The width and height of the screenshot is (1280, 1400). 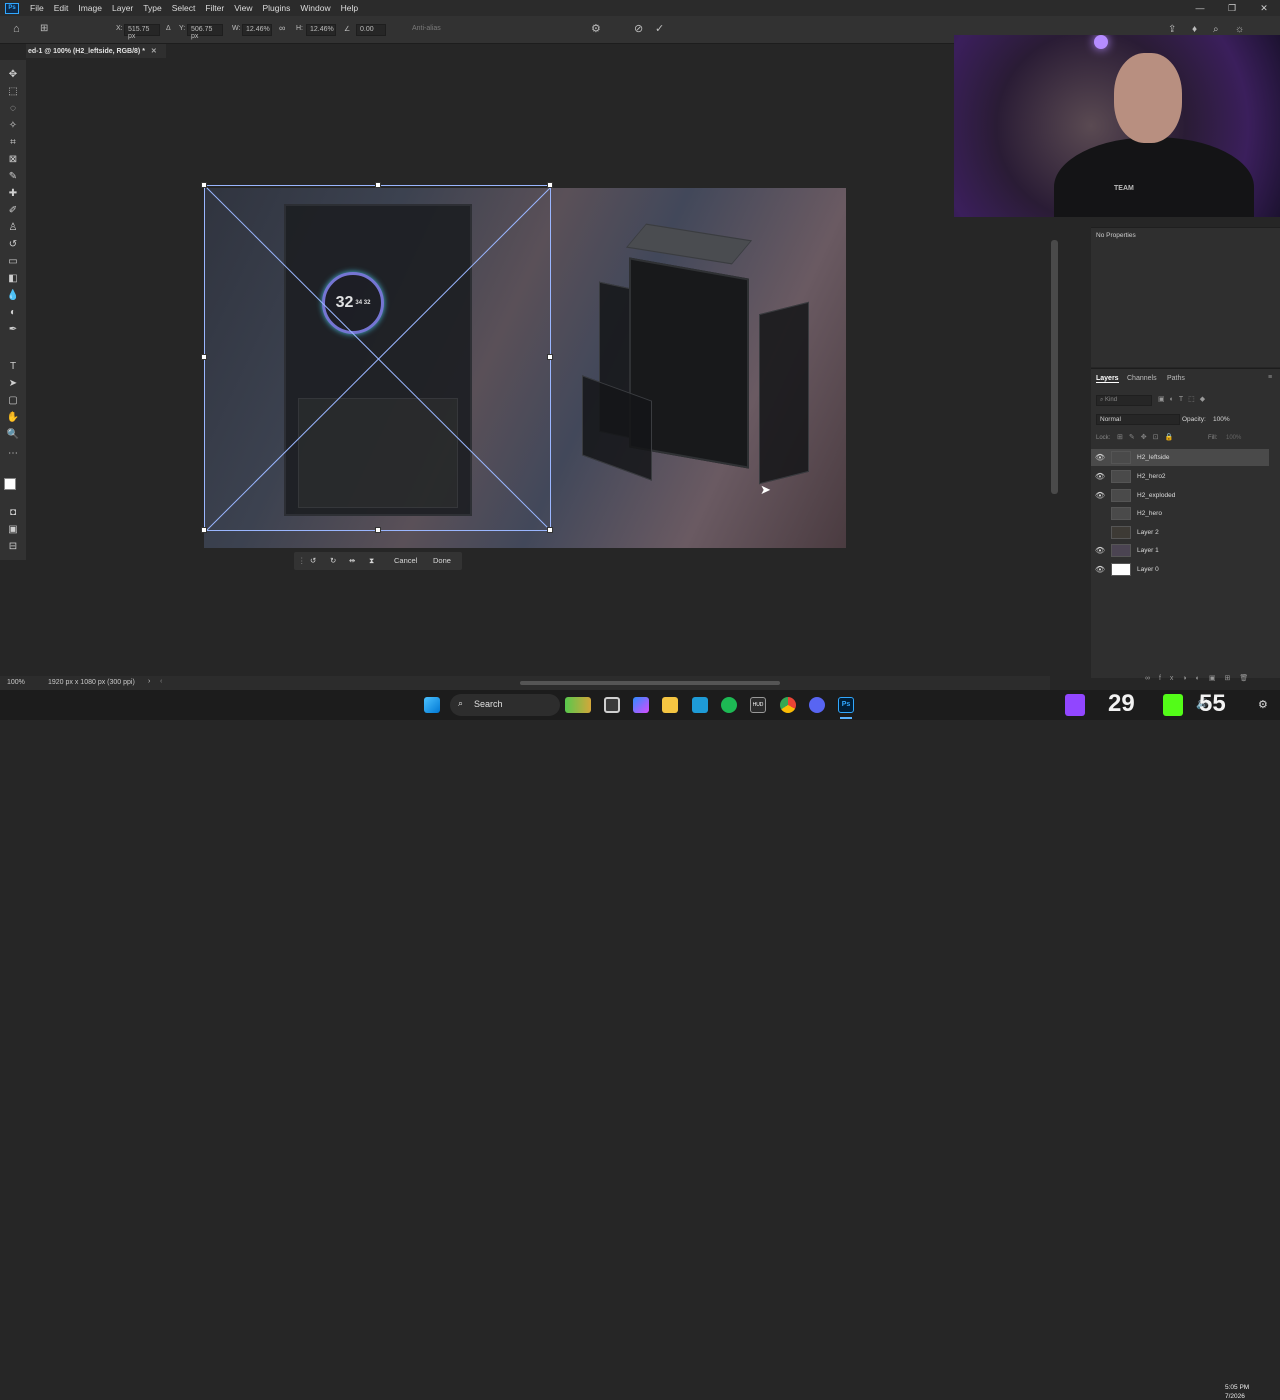 I want to click on marquee-tool-icon: ⬚, so click(x=13, y=92).